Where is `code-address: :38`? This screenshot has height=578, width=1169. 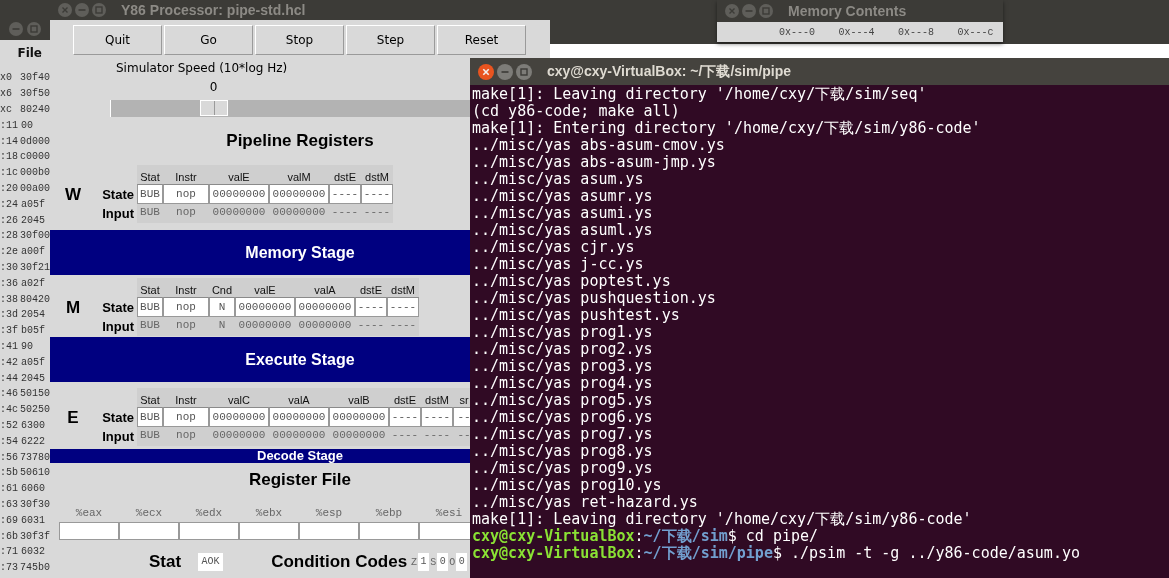
code-address: :38 is located at coordinates (9, 299).